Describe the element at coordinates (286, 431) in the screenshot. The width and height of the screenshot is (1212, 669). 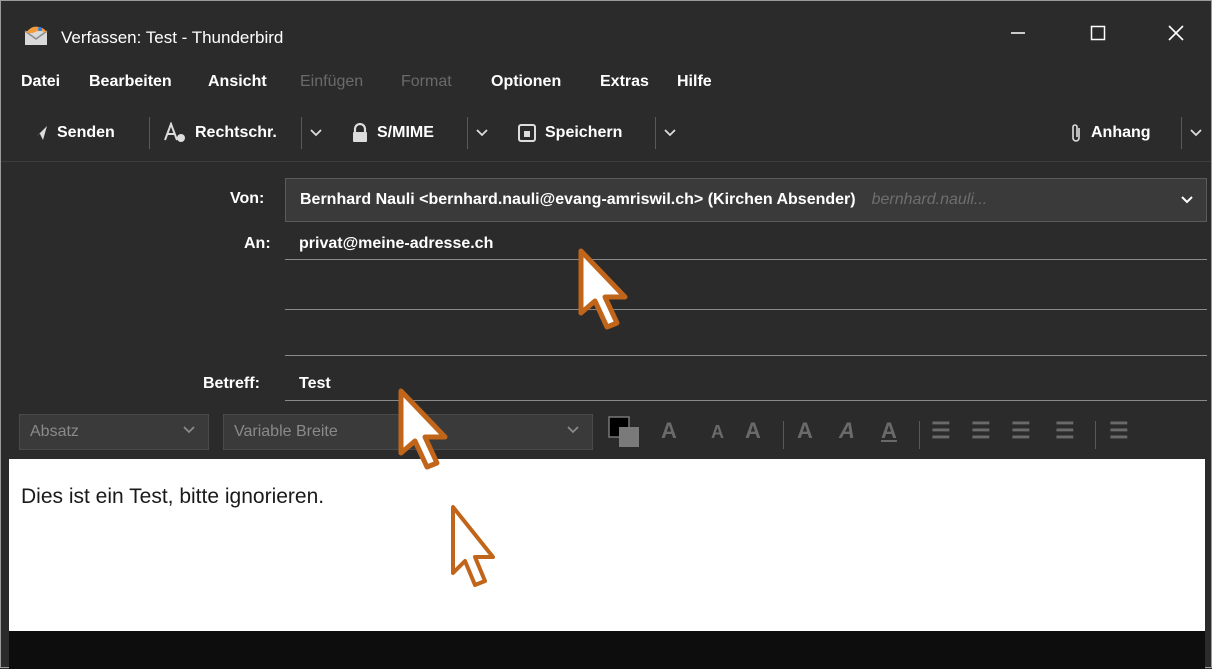
I see `font-value: Variable Breite` at that location.